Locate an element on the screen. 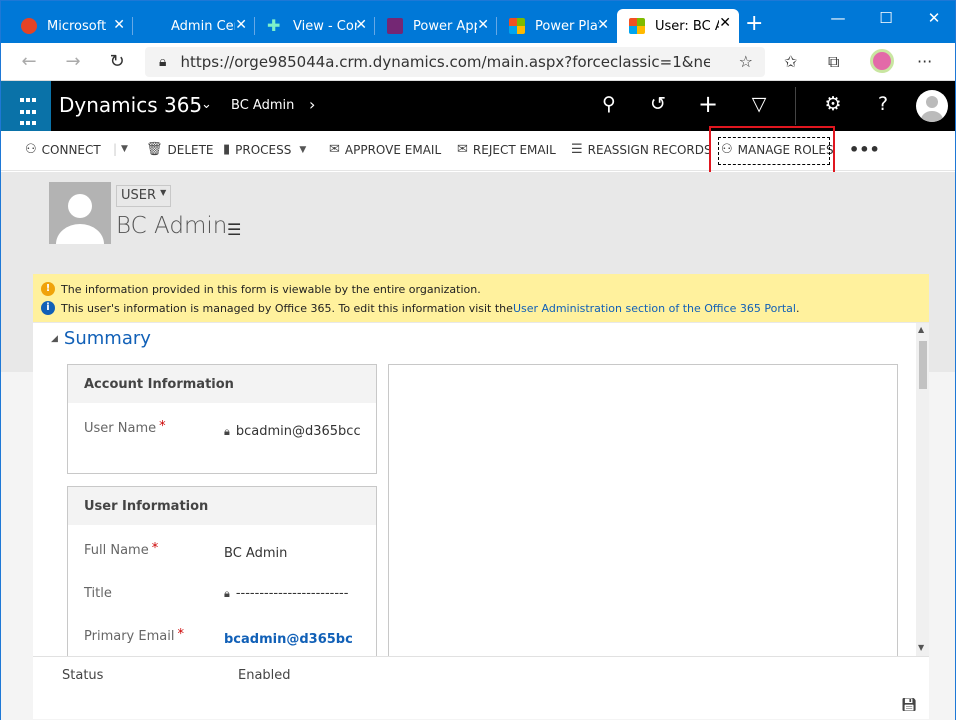 This screenshot has height=720, width=956. tab-admin-center: Admin Cen ✕ is located at coordinates (194, 26).